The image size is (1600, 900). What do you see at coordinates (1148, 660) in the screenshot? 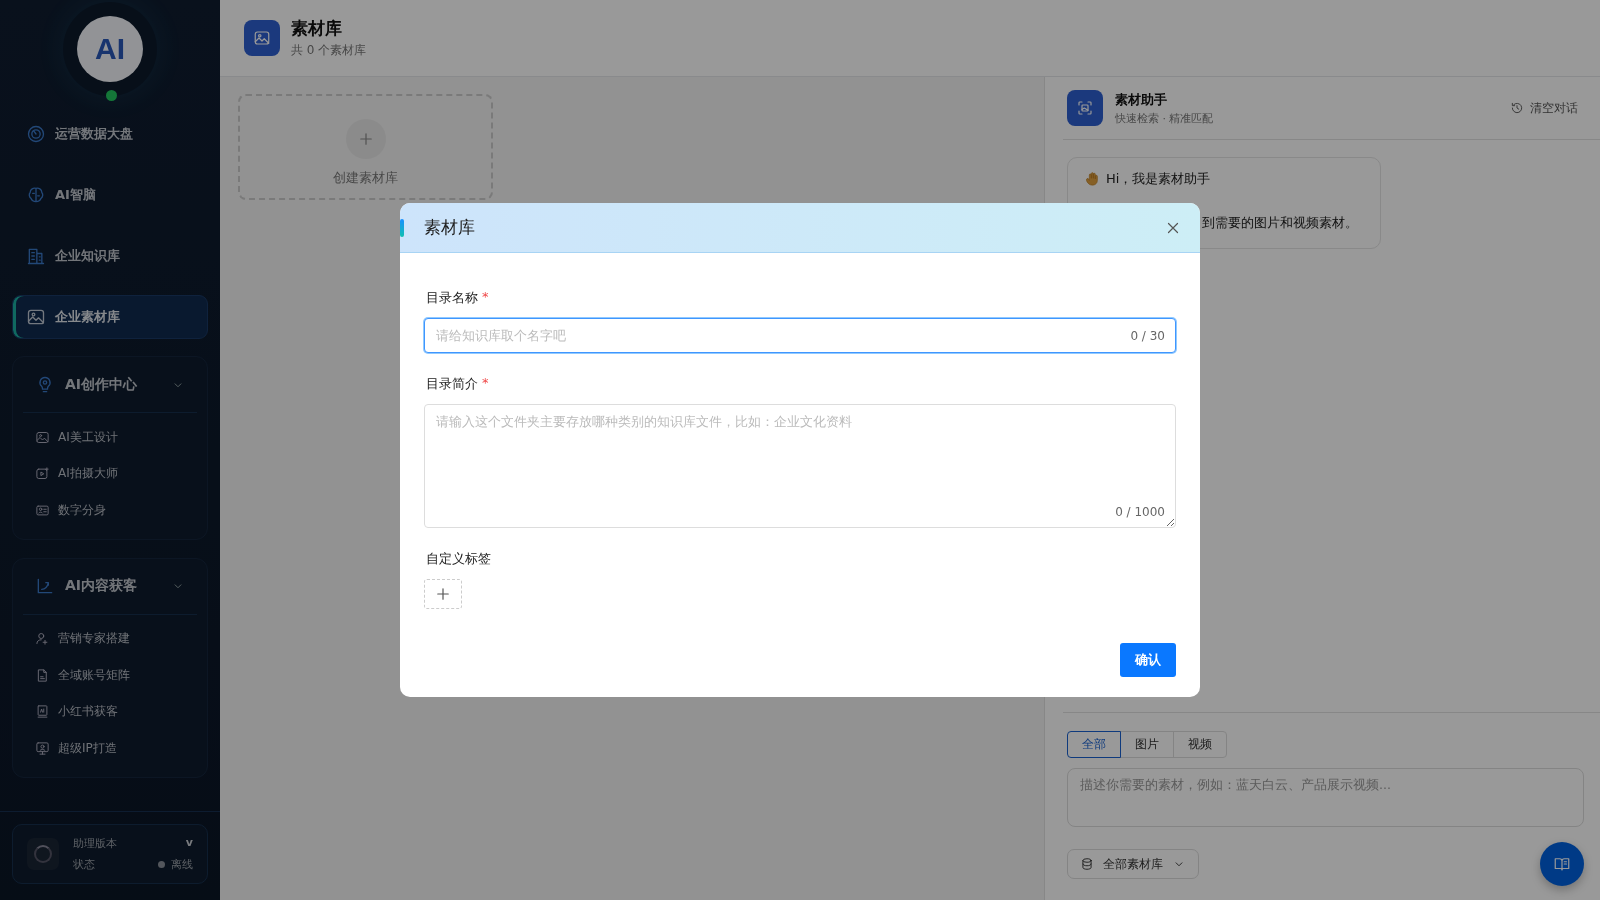
I see `confirm-button: 确认` at bounding box center [1148, 660].